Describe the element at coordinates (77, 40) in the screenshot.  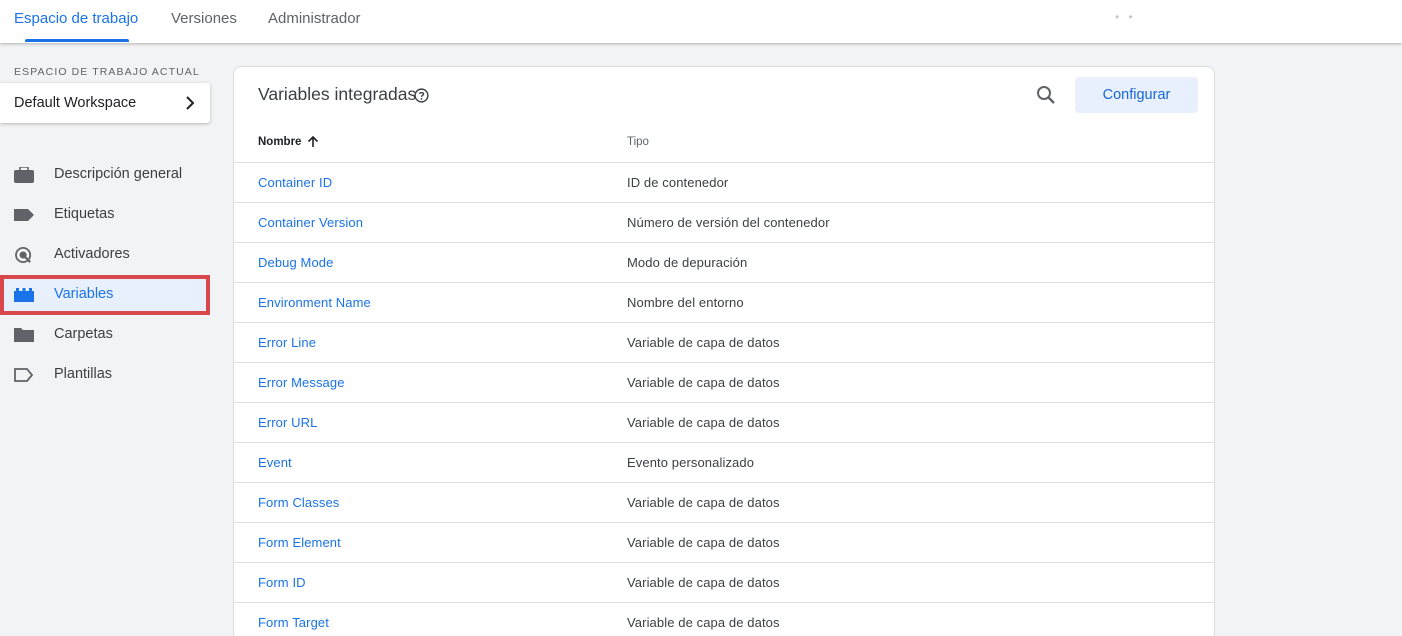
I see `active-tab-indicator` at that location.